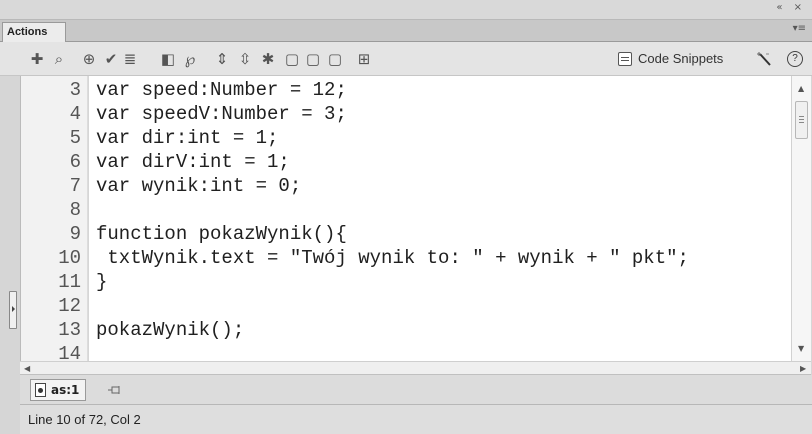 The height and width of the screenshot is (434, 812). I want to click on panel-menu-icon: ▾≡, so click(799, 28).